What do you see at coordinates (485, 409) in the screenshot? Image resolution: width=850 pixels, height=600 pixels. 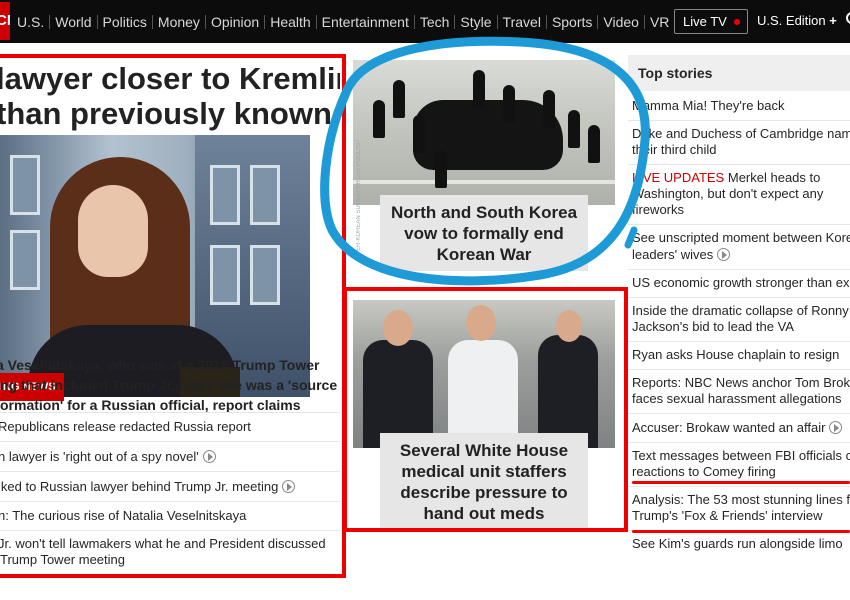 I see `annotation-box-white-house` at bounding box center [485, 409].